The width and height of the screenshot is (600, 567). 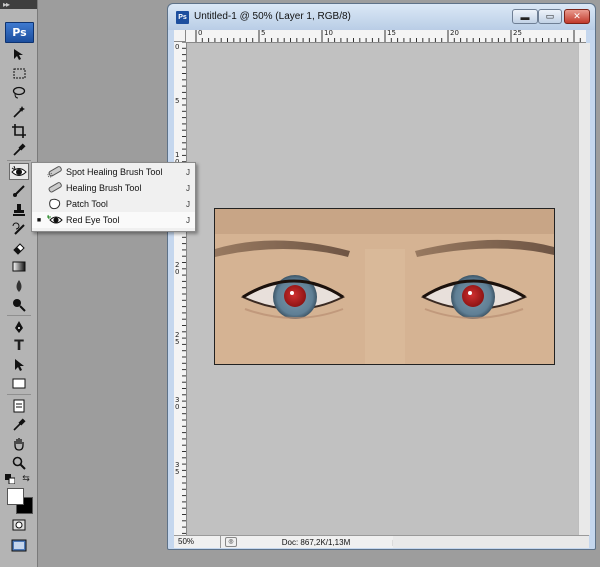 I want to click on history-brush-tool-icon, so click(x=19, y=228).